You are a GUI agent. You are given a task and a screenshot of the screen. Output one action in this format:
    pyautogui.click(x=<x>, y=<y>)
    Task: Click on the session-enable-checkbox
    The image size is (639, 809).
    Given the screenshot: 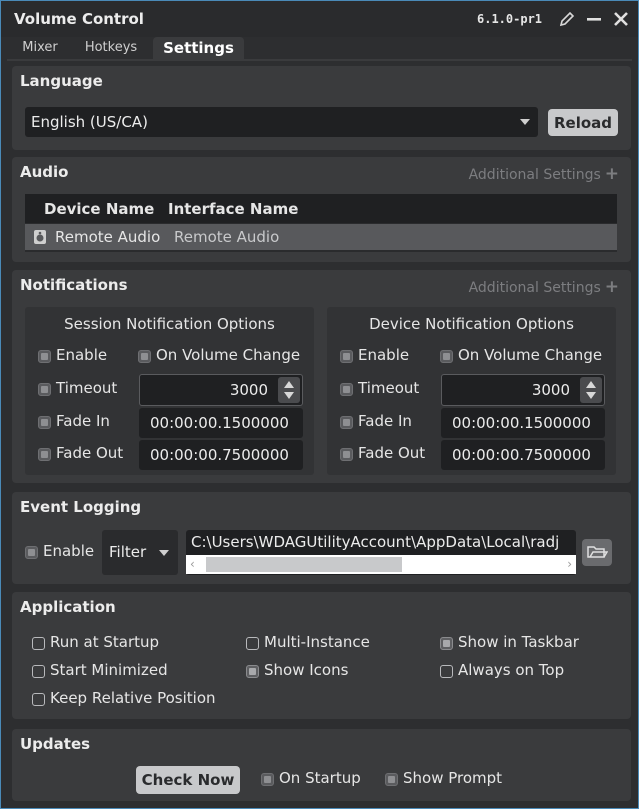 What is the action you would take?
    pyautogui.click(x=44, y=356)
    